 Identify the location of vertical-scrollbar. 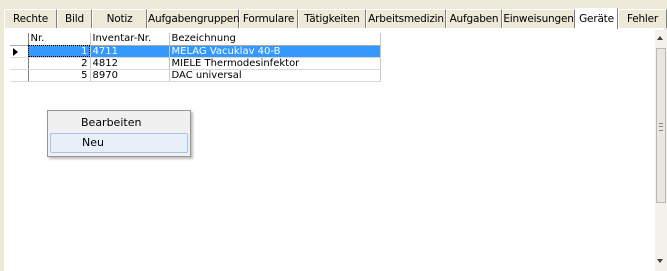
(661, 150).